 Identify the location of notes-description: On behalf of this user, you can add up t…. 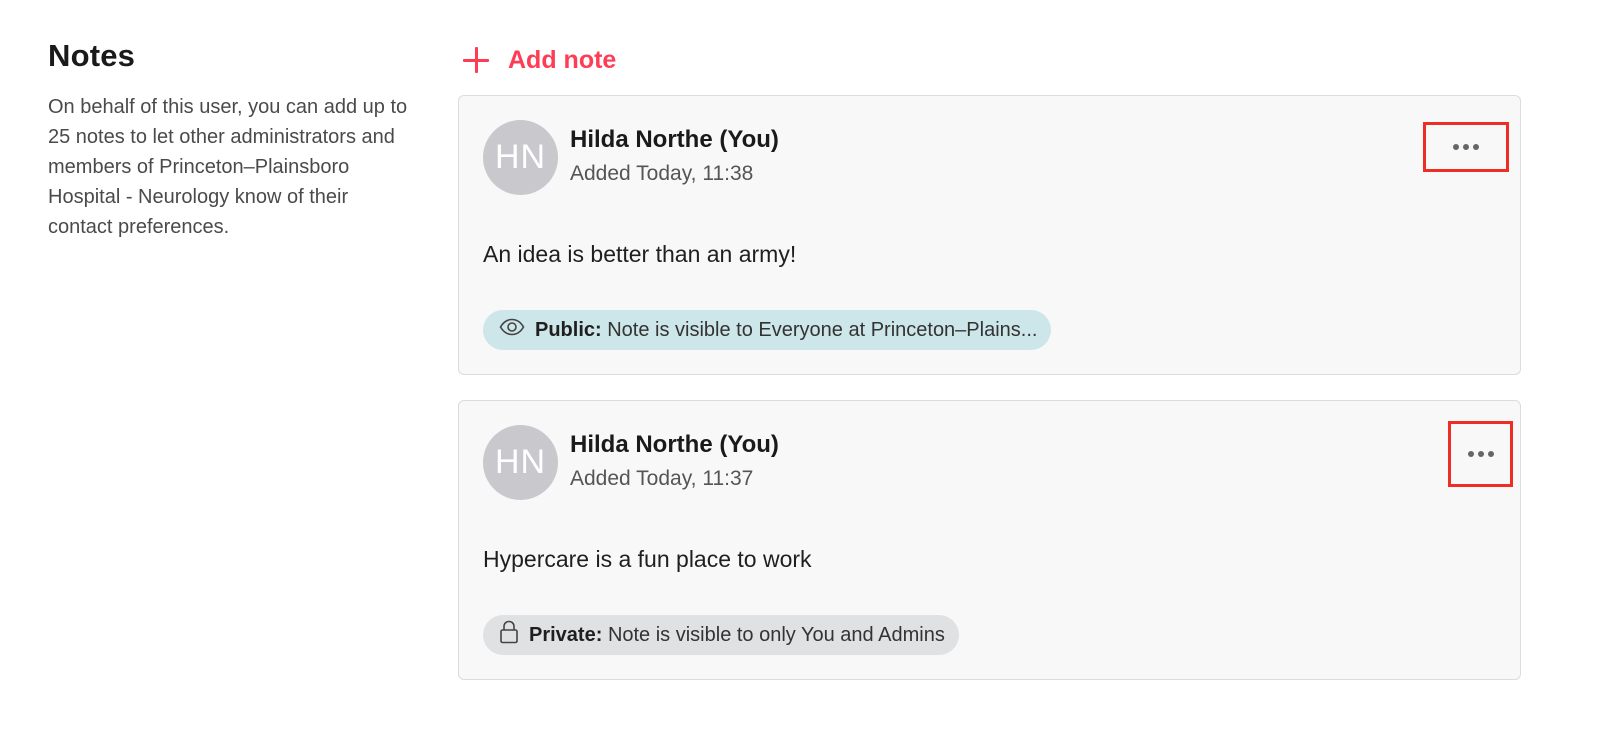
(228, 167).